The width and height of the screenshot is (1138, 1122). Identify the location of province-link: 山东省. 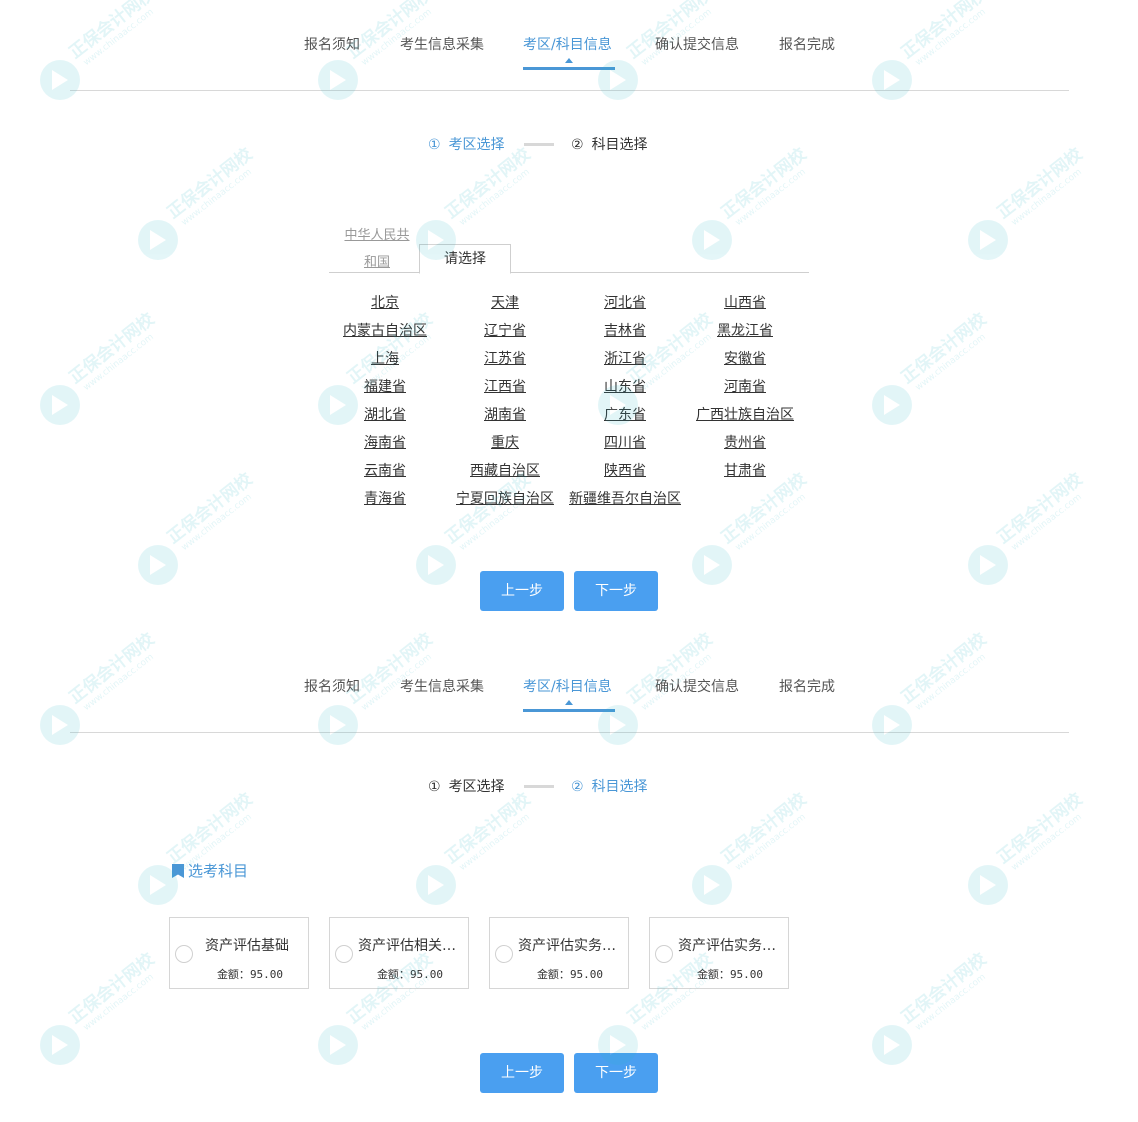
(625, 386).